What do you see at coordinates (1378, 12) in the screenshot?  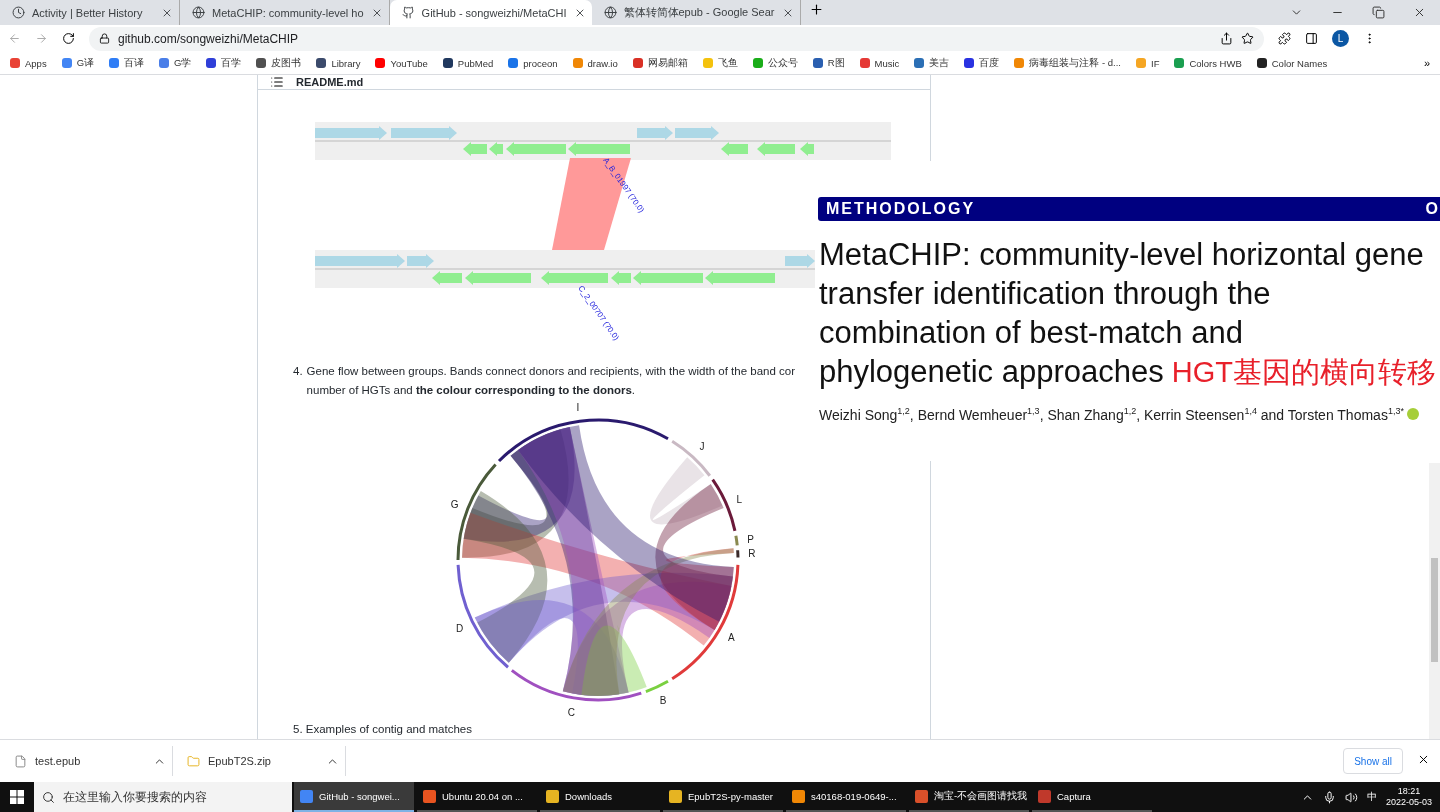 I see `restore-icon` at bounding box center [1378, 12].